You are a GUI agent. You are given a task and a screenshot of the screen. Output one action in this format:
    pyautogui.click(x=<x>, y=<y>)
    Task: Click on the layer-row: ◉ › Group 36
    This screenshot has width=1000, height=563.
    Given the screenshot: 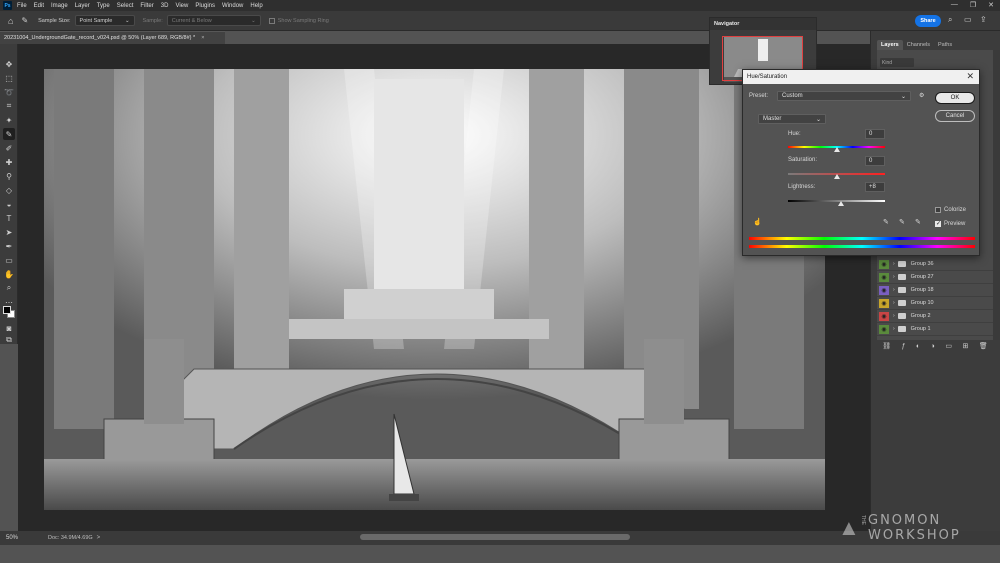 What is the action you would take?
    pyautogui.click(x=935, y=264)
    